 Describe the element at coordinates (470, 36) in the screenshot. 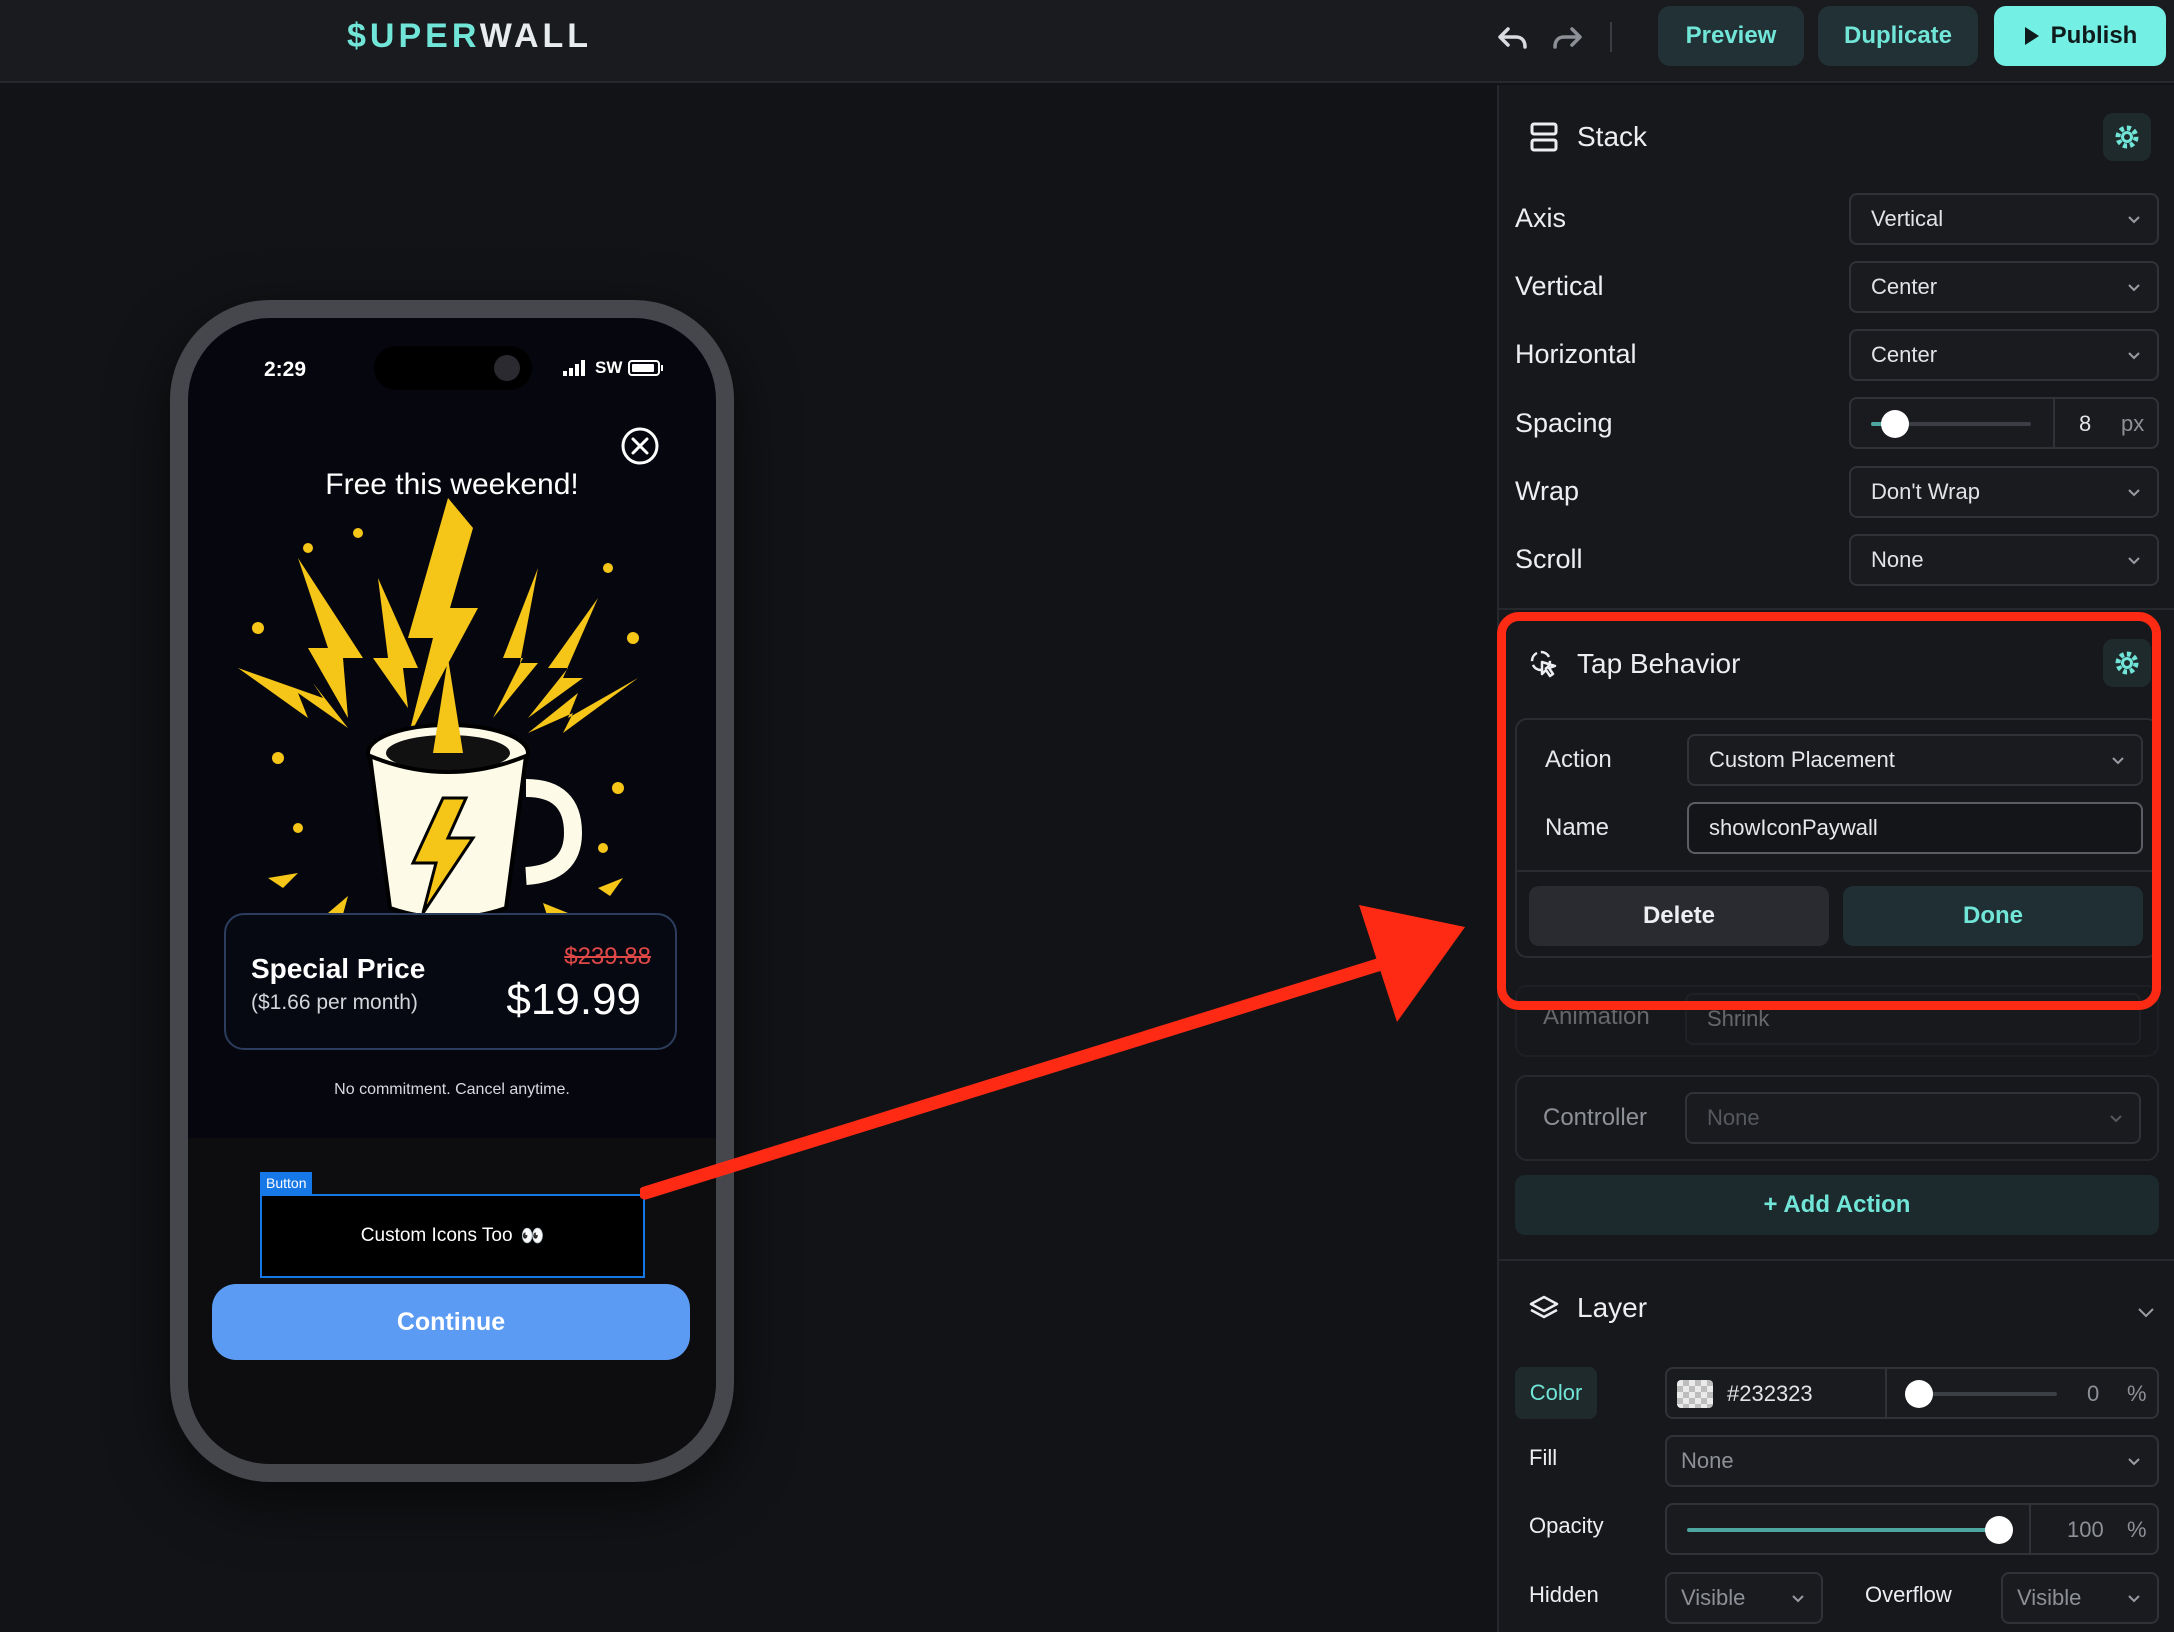

I see `superwall-logo: $UPERWALL` at that location.